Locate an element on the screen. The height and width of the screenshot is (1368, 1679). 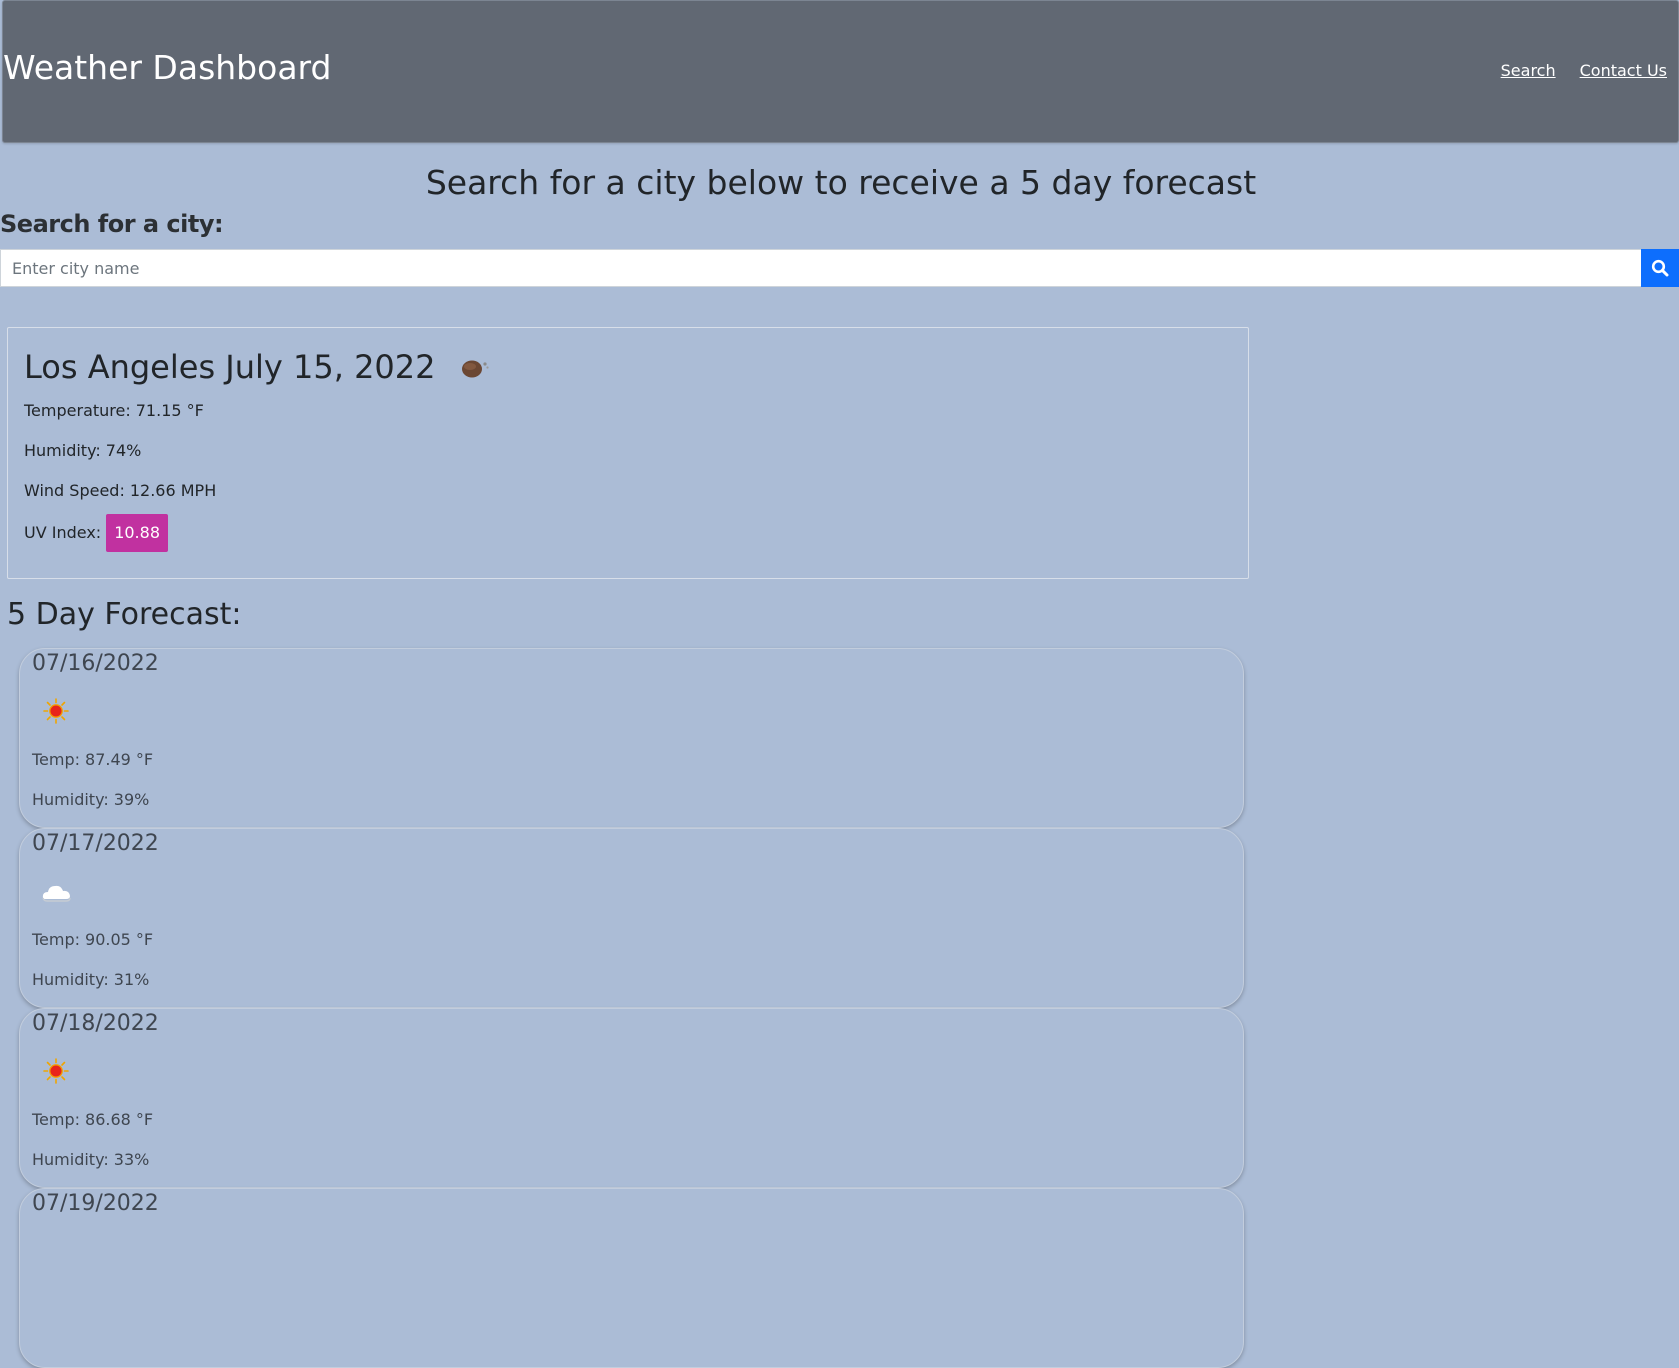
temperature-value: 71.15 °F is located at coordinates (169, 410).